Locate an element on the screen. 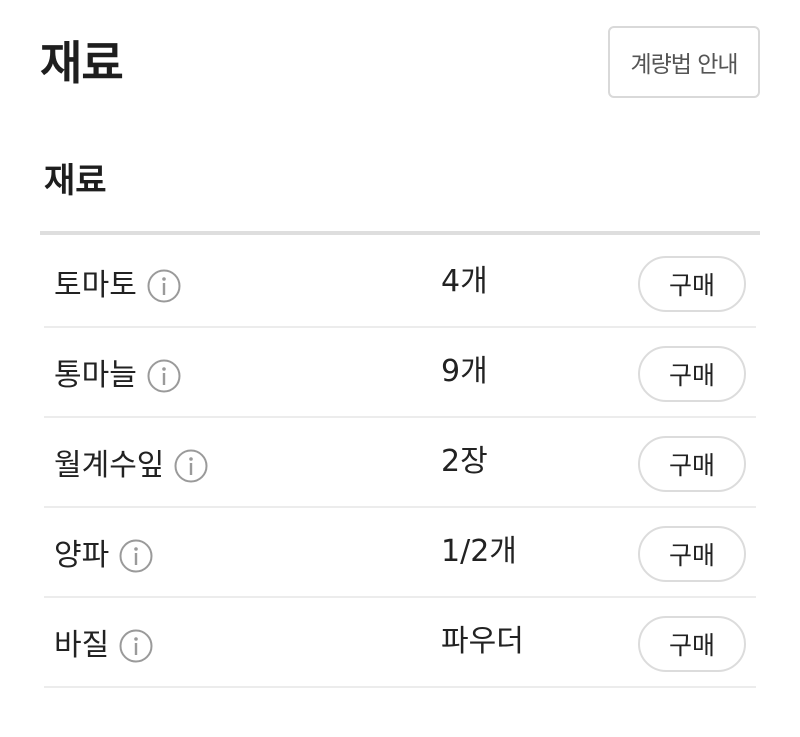 The width and height of the screenshot is (800, 737). measurement-guide-button: 계량법 안내 is located at coordinates (684, 62).